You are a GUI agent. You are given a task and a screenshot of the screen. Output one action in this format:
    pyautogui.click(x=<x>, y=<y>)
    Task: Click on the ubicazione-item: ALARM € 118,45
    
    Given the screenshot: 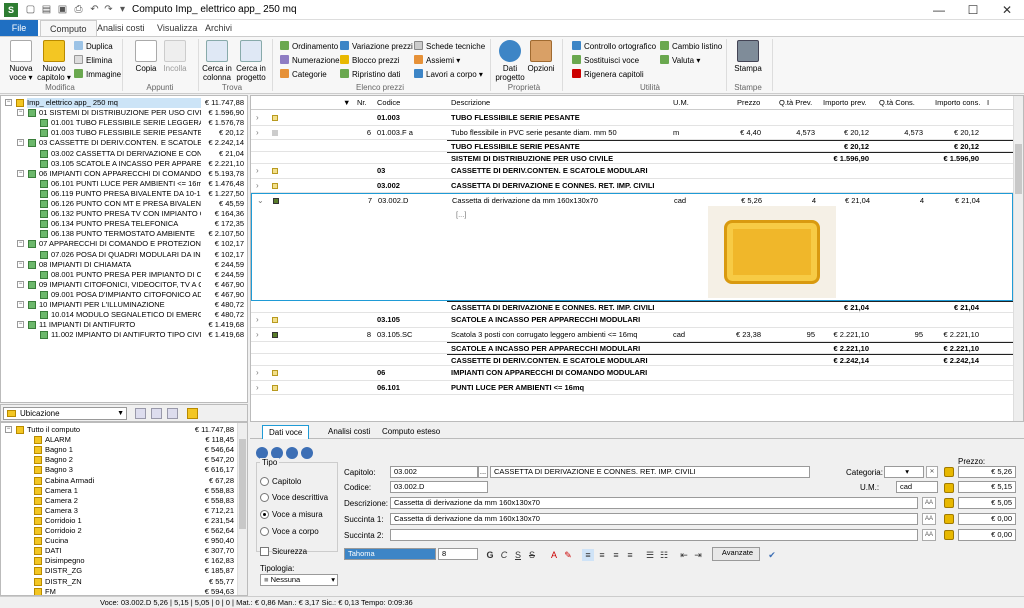 What is the action you would take?
    pyautogui.click(x=119, y=440)
    